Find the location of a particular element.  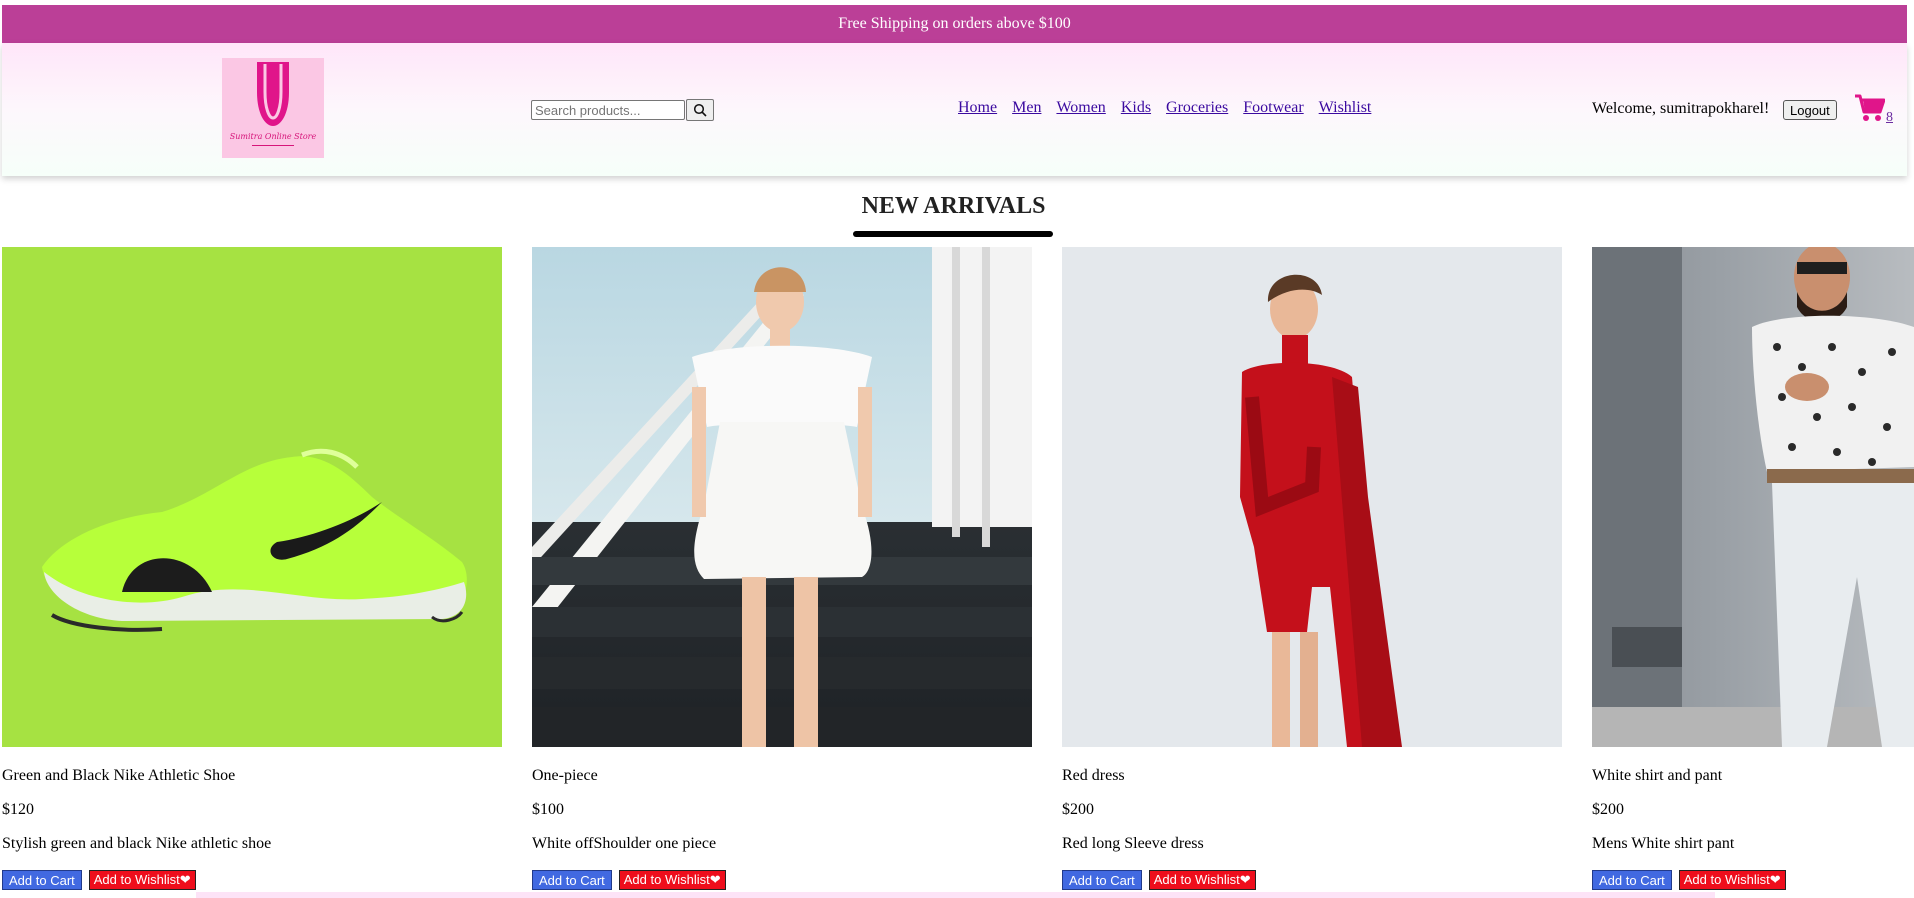

promo-text: Free Shipping on orders above $100 is located at coordinates (954, 23).